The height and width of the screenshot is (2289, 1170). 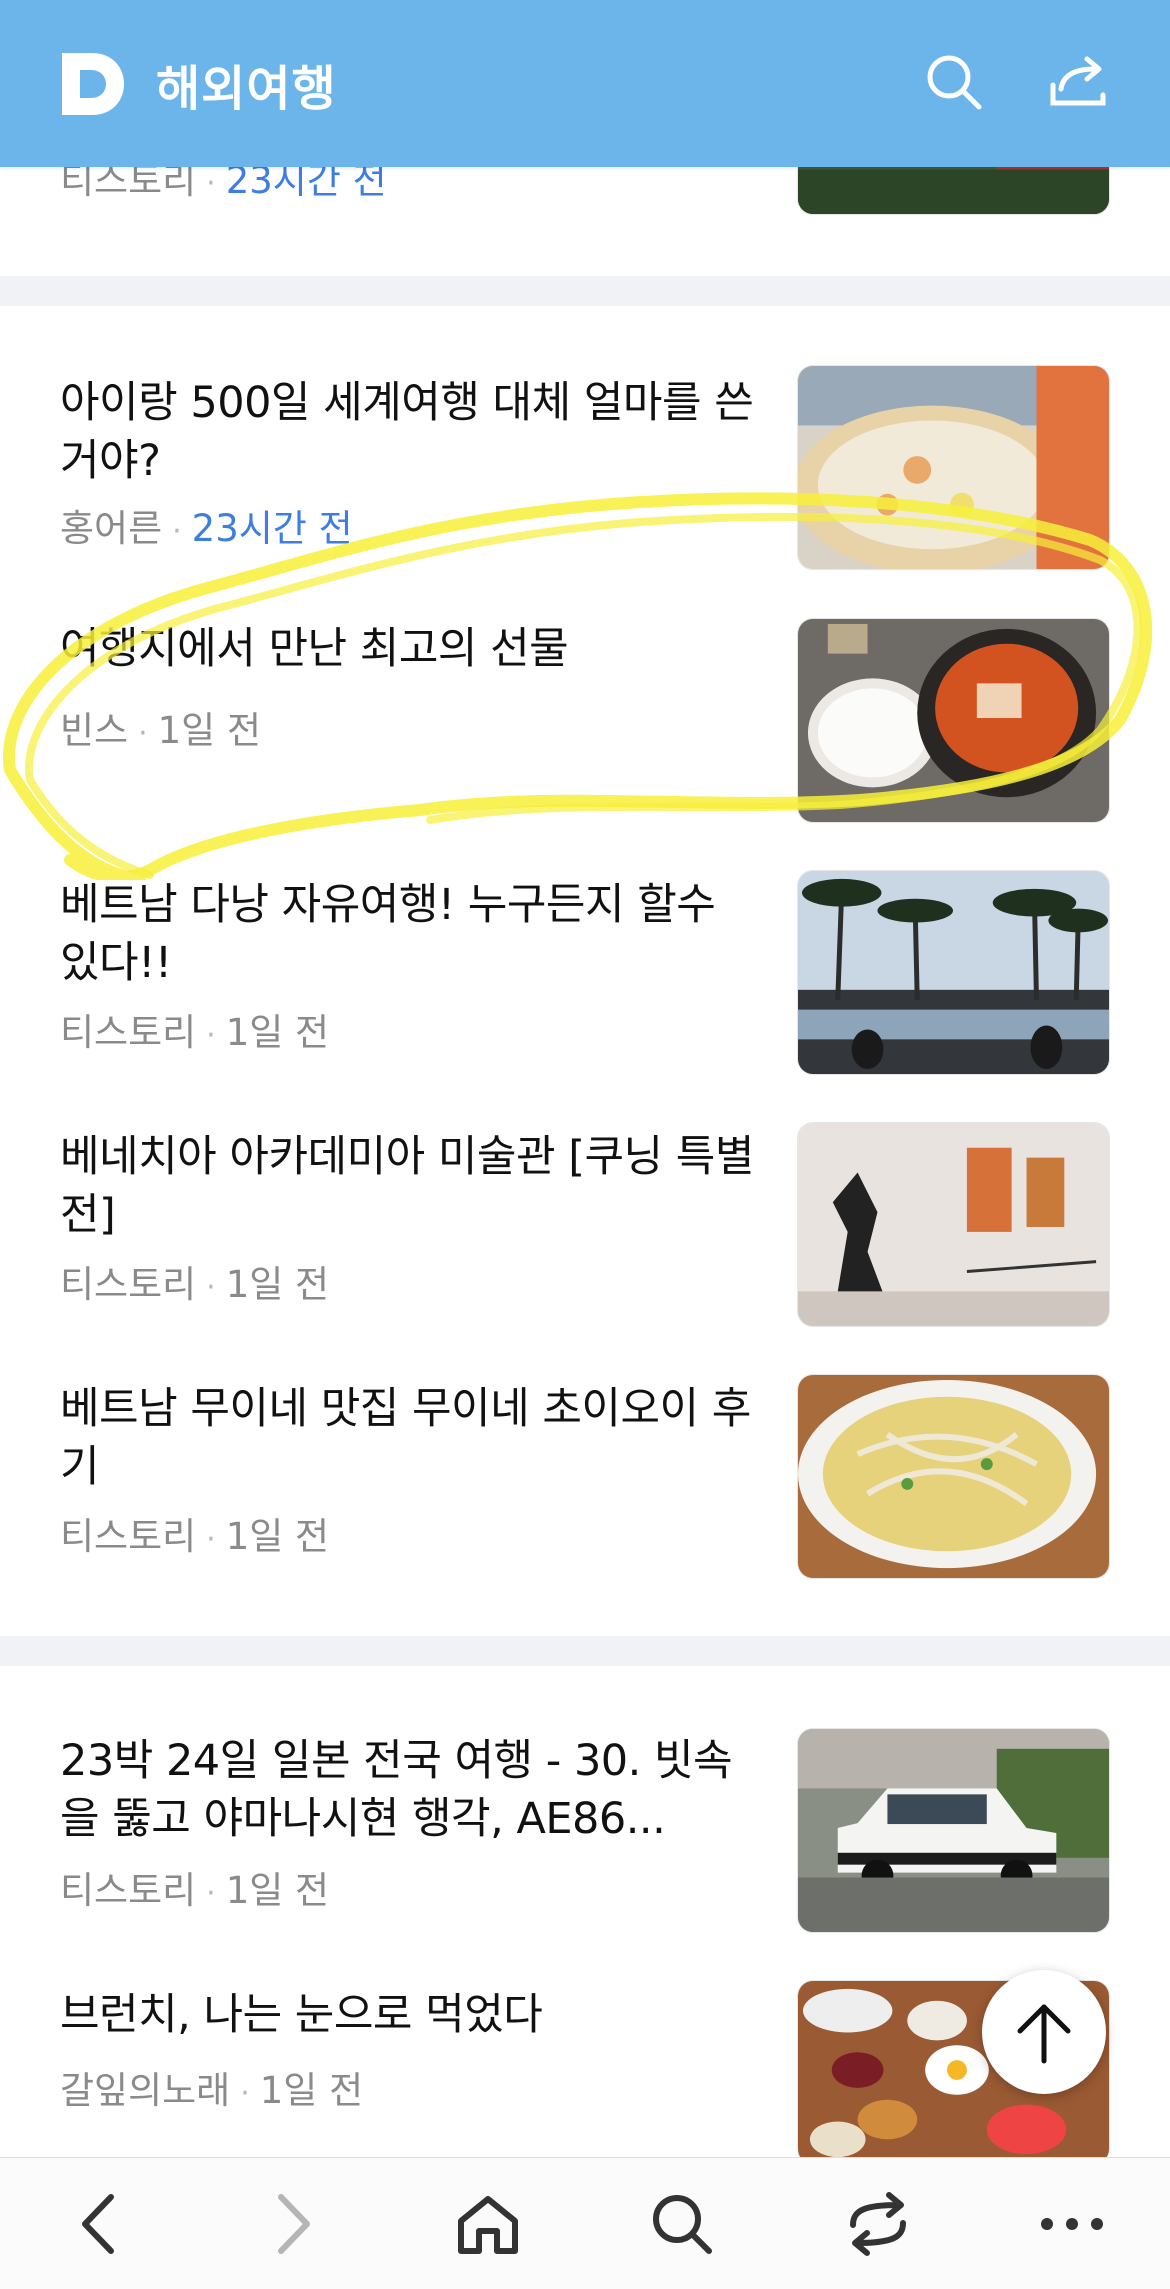 What do you see at coordinates (272, 528) in the screenshot?
I see `item-time: 23시간 전` at bounding box center [272, 528].